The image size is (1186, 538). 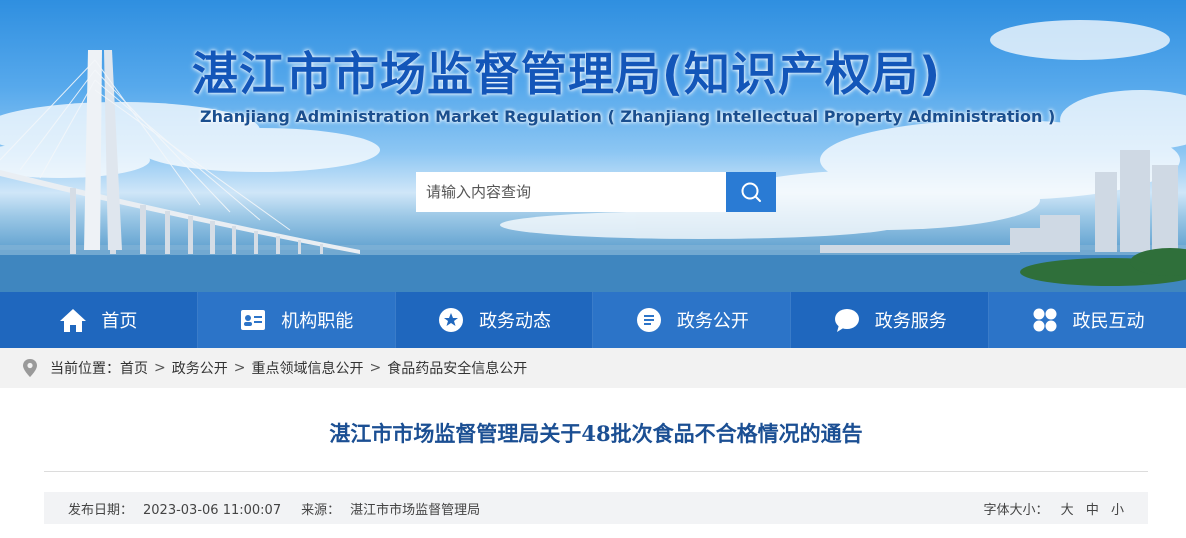 I want to click on article-meta: 发布日期： 2023-03-06 11:00:07 来源： 湛江市市场监督管理局, so click(x=279, y=508).